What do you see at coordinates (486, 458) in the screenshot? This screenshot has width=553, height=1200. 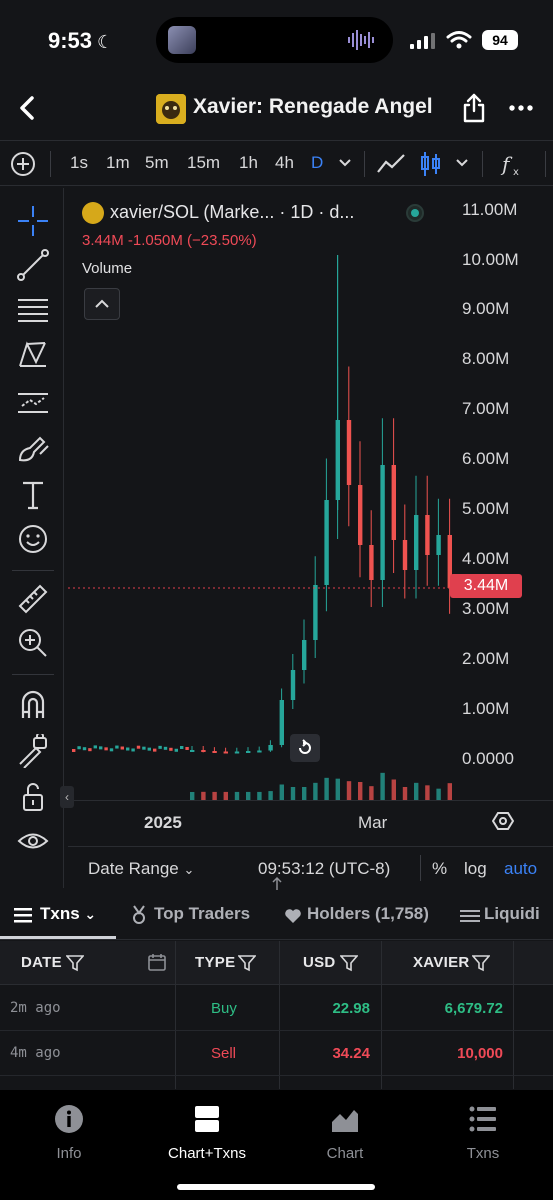 I see `y-tick: 6.00M` at bounding box center [486, 458].